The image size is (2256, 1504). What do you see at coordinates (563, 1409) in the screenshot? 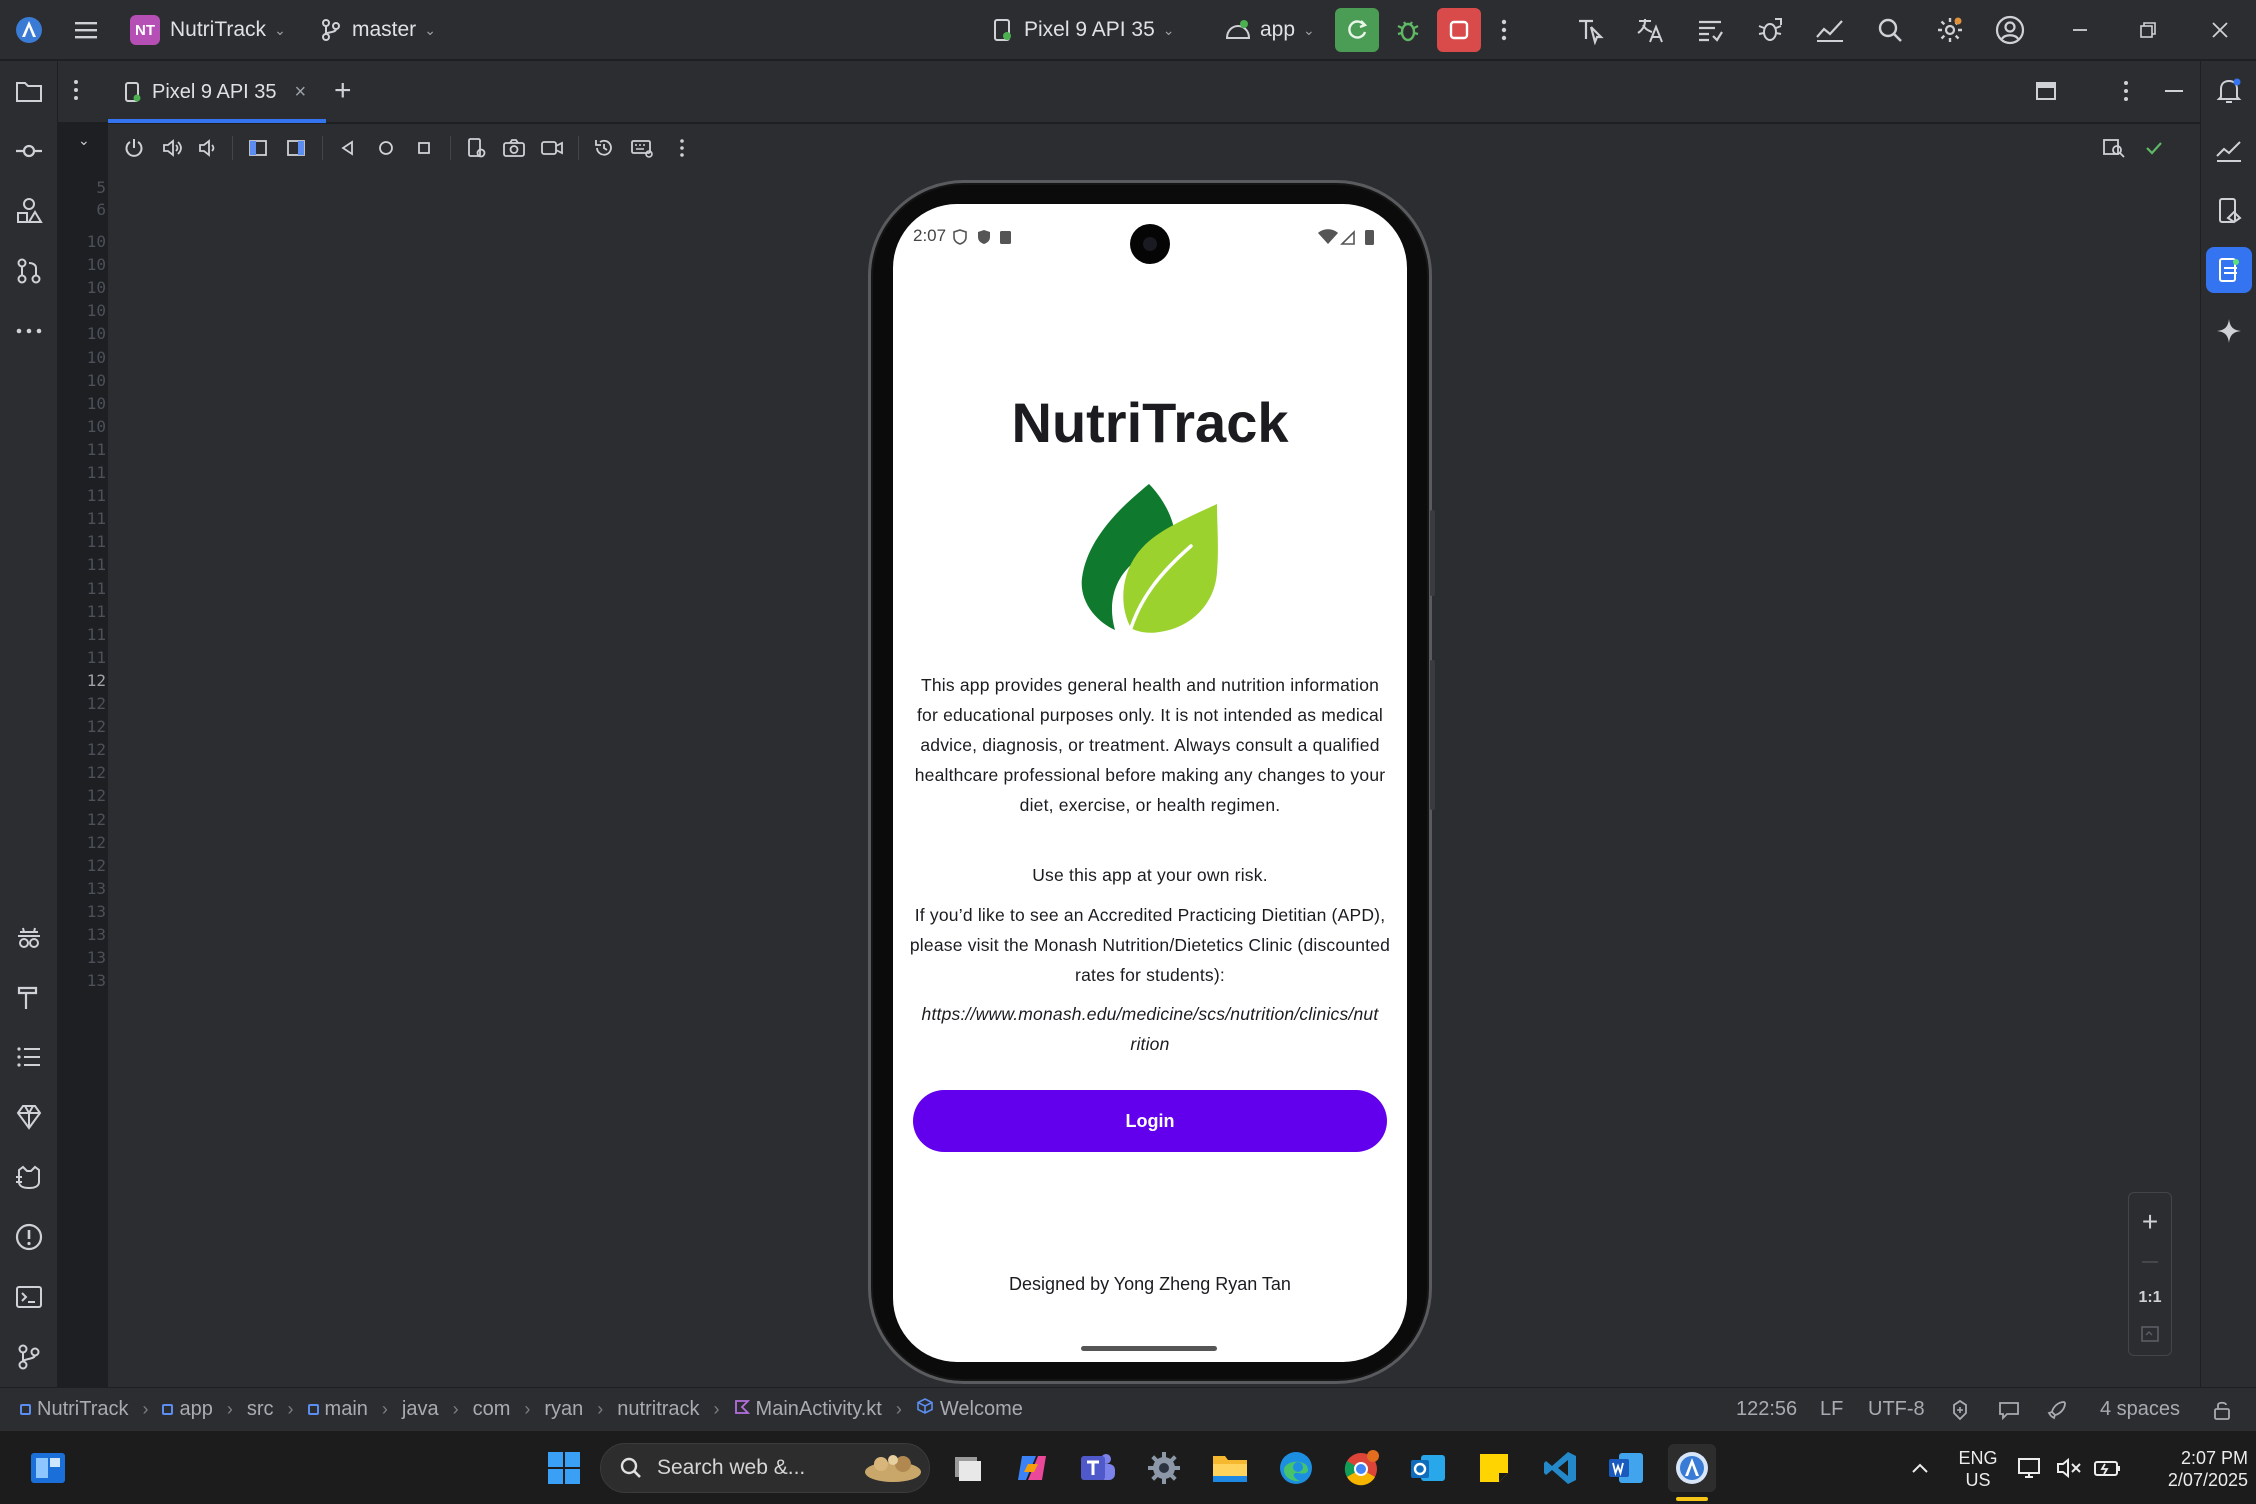
I see `breadcrumb-item: ryan` at bounding box center [563, 1409].